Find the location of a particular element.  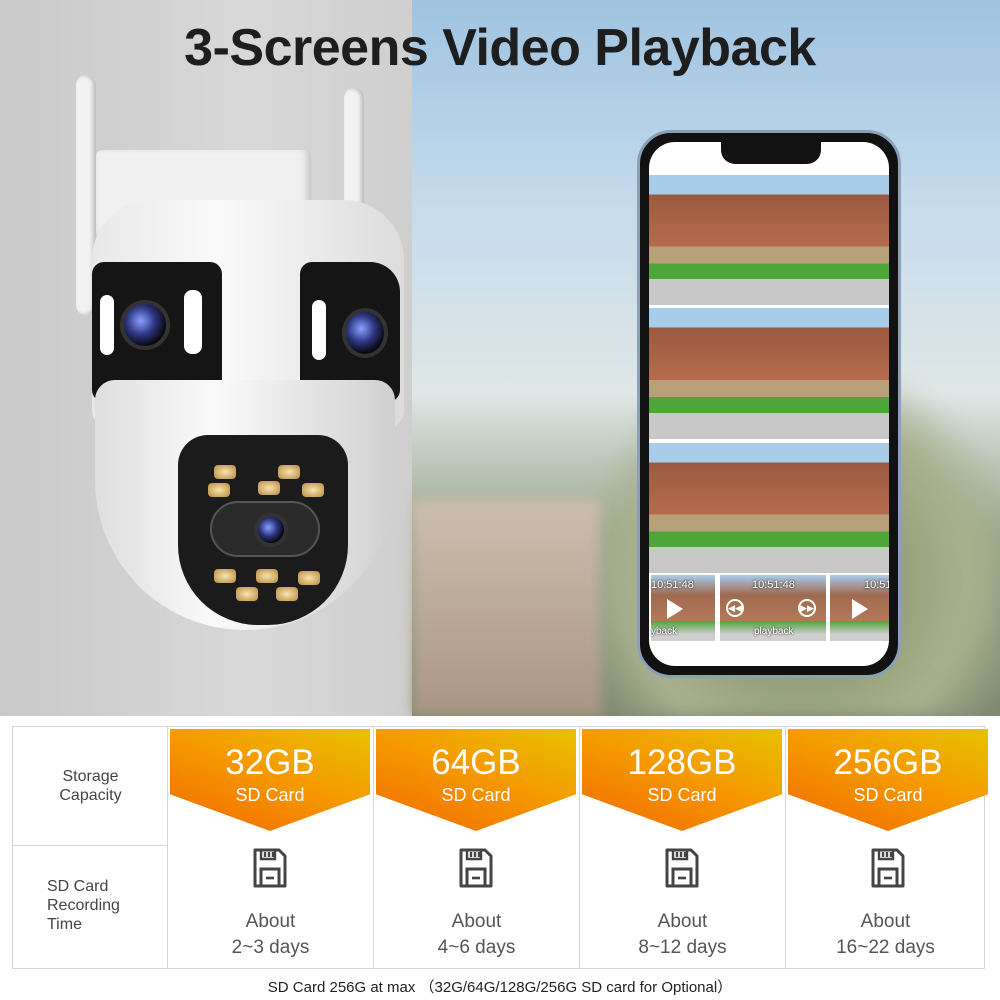

playback-thumbnail: 10:51 is located at coordinates (859, 608).